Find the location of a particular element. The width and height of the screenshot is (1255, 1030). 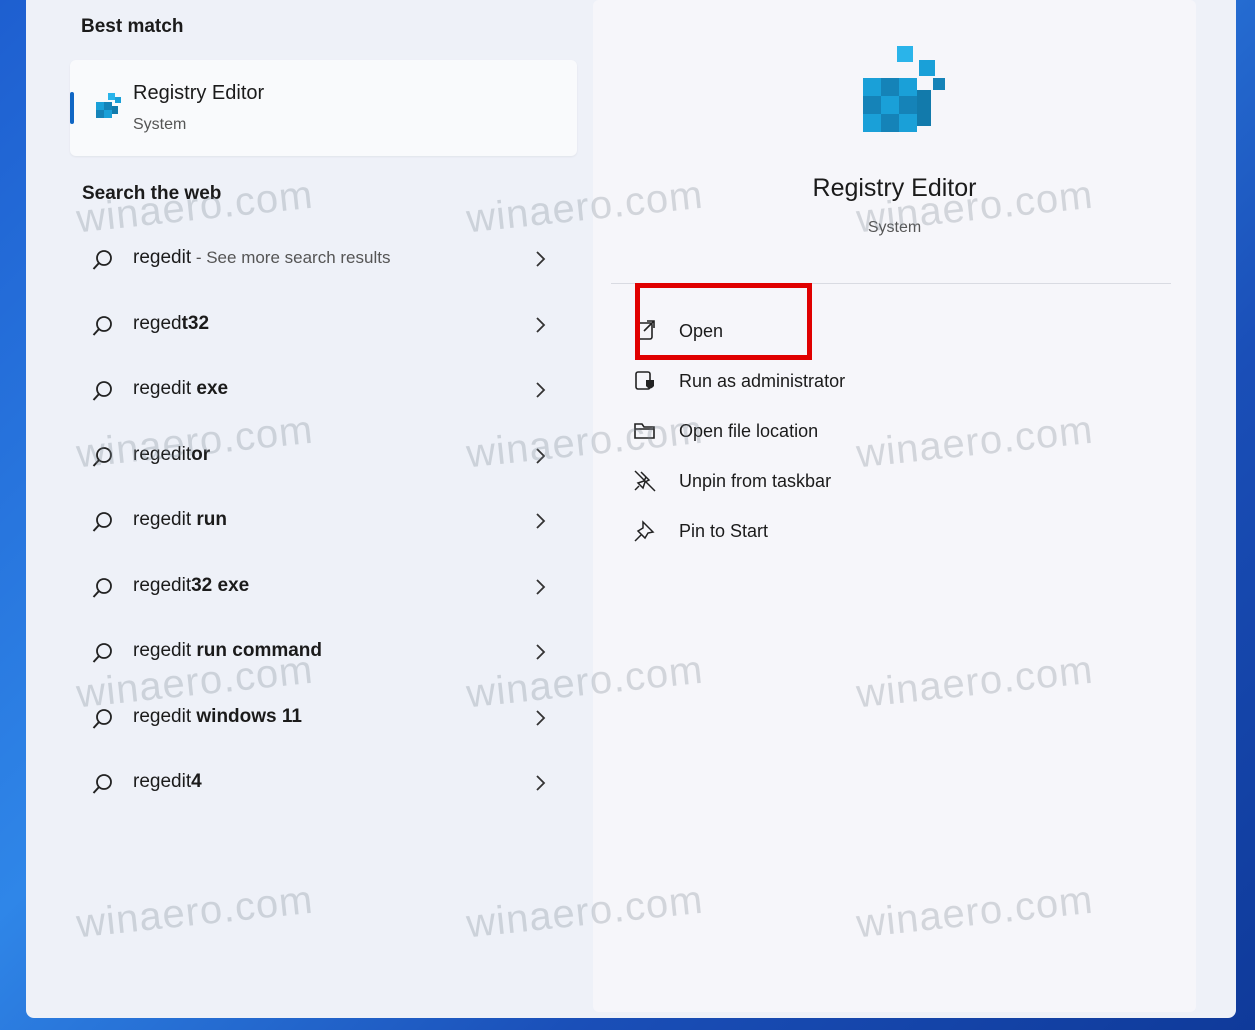

web-result-item: regedt32 is located at coordinates (326, 325).